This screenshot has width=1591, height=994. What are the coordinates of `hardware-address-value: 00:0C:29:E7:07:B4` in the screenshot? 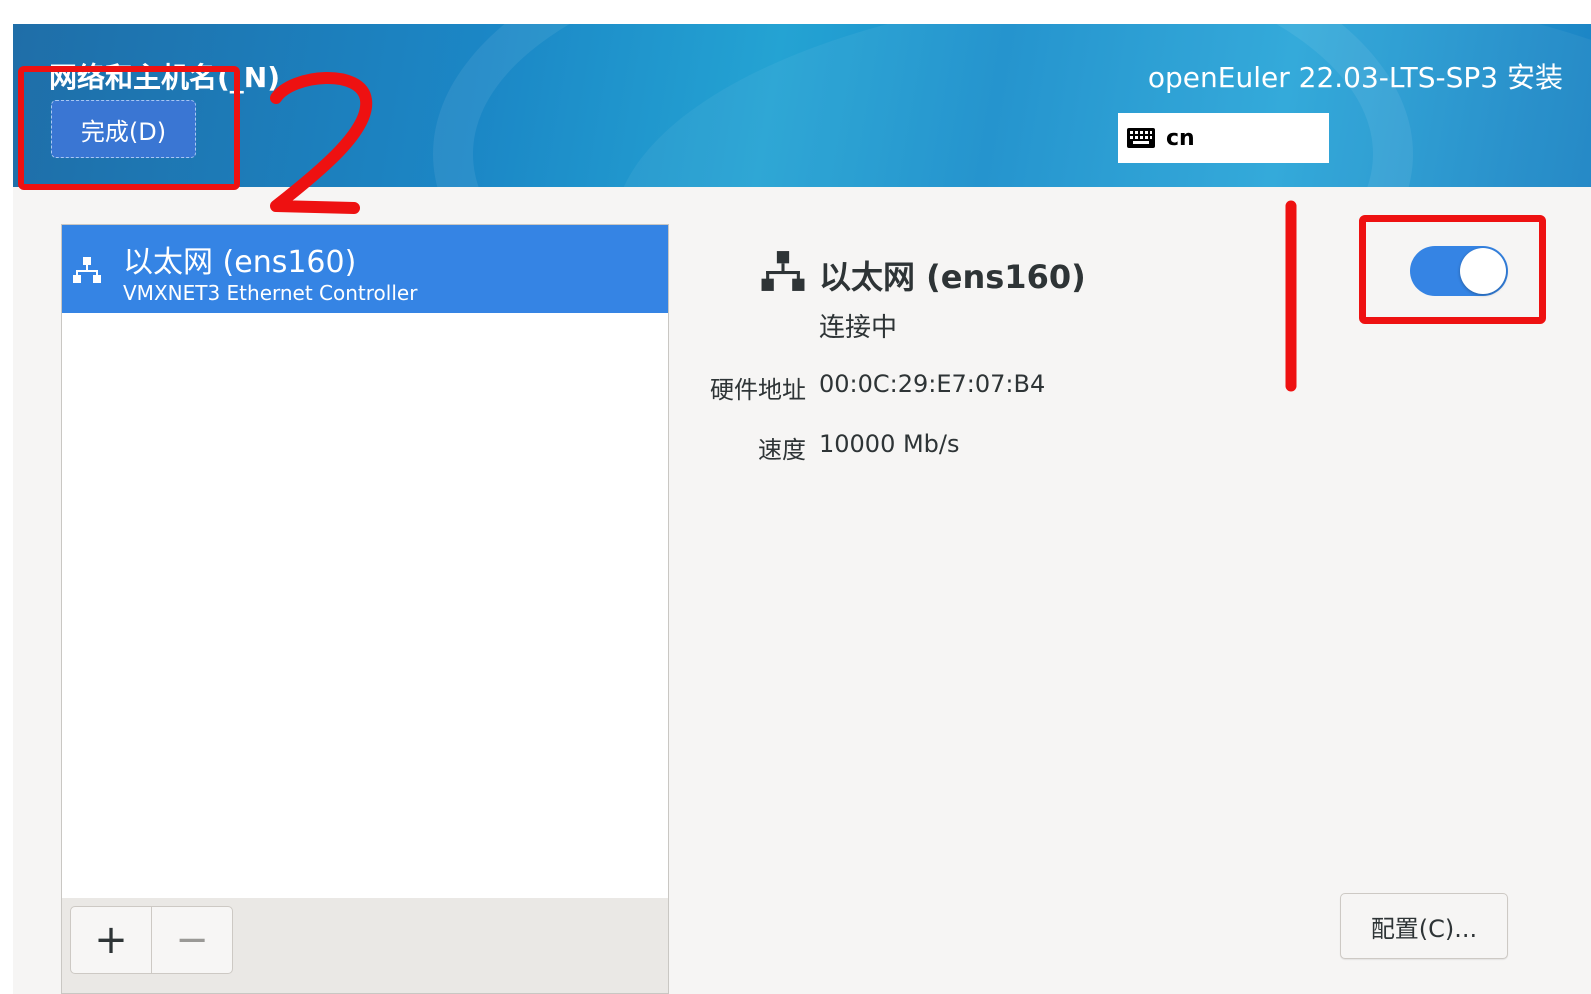 It's located at (932, 384).